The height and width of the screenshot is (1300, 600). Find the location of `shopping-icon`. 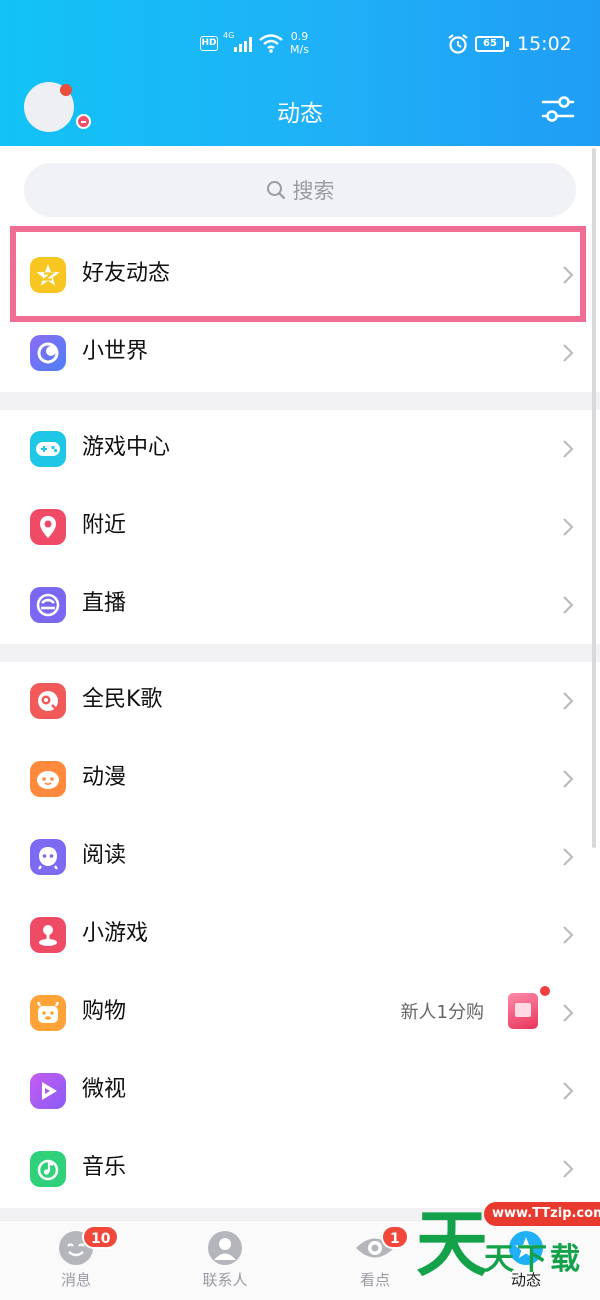

shopping-icon is located at coordinates (48, 1013).